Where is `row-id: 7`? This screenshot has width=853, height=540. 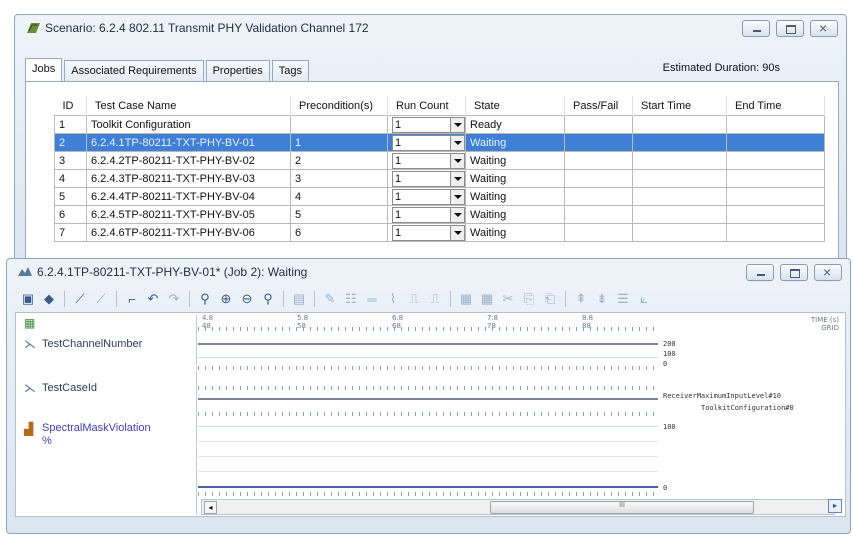 row-id: 7 is located at coordinates (70, 232).